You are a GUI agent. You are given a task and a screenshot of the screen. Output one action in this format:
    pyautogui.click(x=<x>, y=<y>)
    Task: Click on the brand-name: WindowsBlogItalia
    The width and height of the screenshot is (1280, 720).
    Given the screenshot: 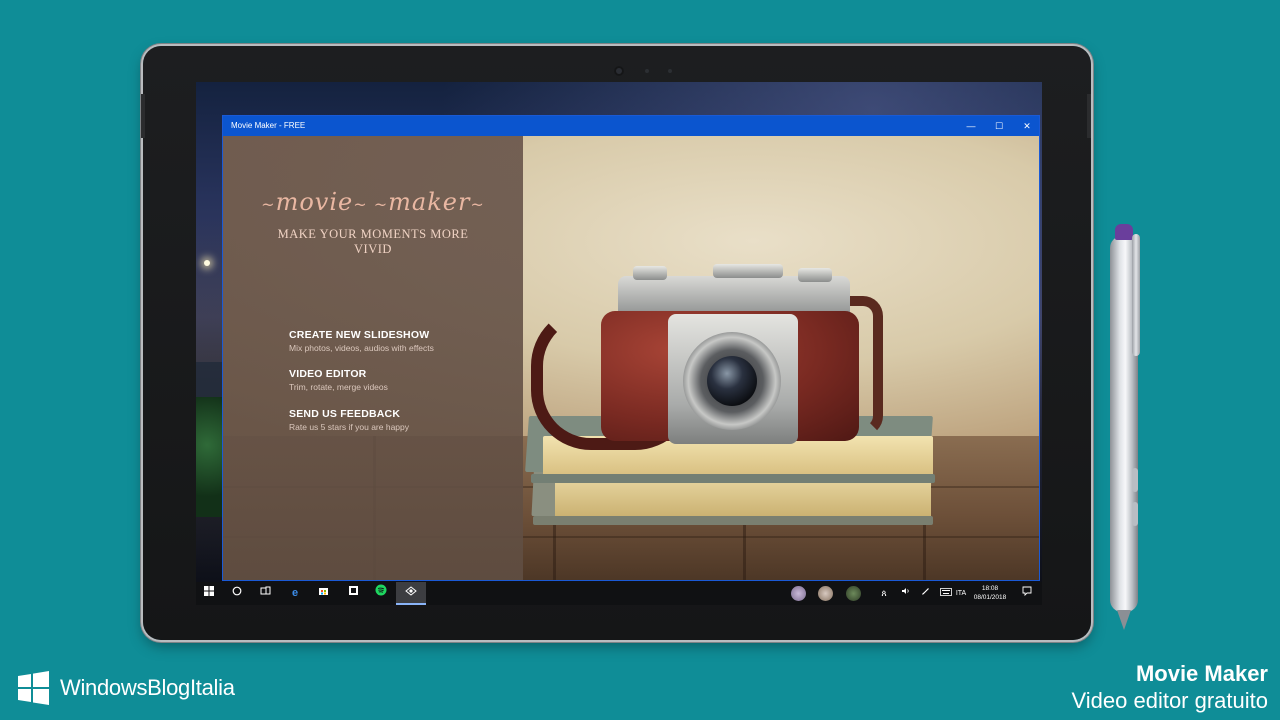 What is the action you would take?
    pyautogui.click(x=147, y=687)
    